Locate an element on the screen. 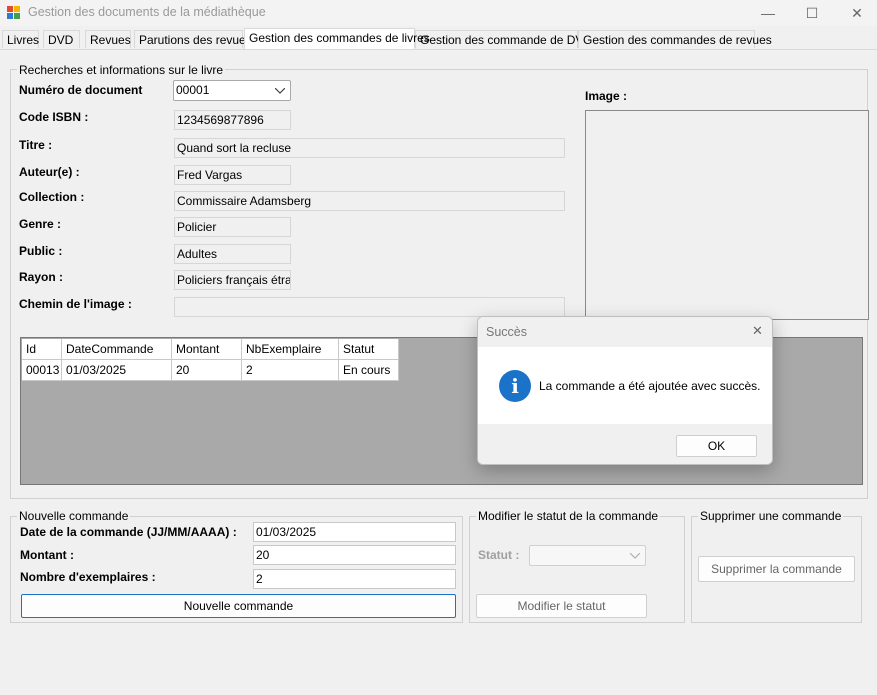 The width and height of the screenshot is (877, 695). delete-order-button-label: Supprimer la commande is located at coordinates (776, 569).